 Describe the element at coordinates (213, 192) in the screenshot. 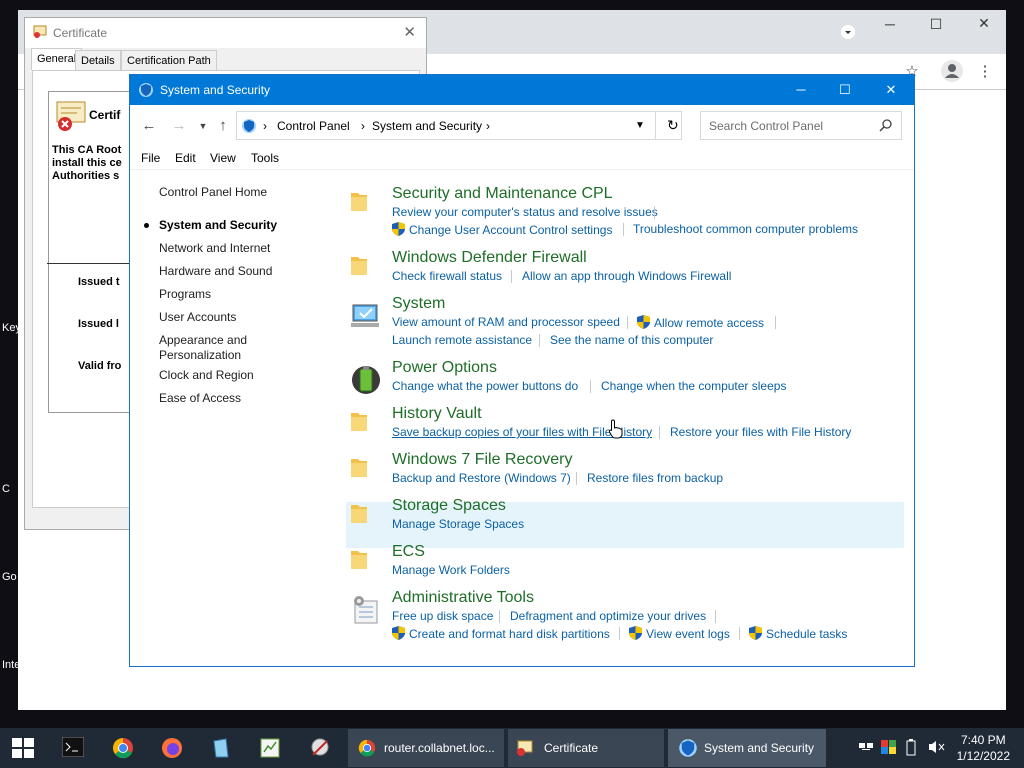

I see `sidebar-item-control-panel-home: Control Panel Home` at that location.